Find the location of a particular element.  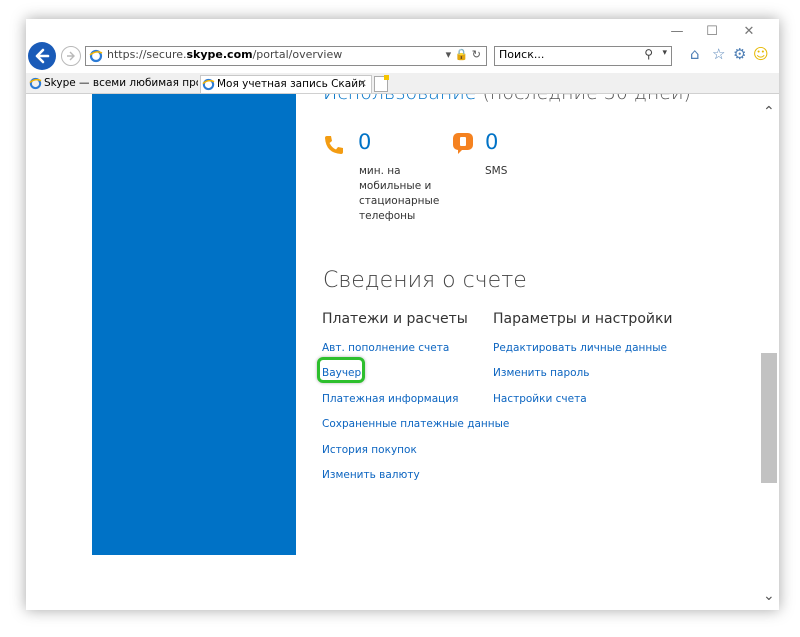

usage-title: Использование (последние 30 дней) is located at coordinates (507, 99).